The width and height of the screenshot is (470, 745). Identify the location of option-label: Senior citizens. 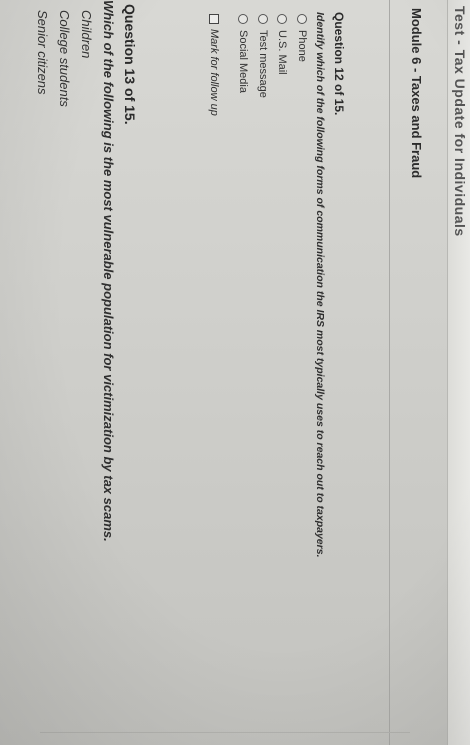
(42, 52).